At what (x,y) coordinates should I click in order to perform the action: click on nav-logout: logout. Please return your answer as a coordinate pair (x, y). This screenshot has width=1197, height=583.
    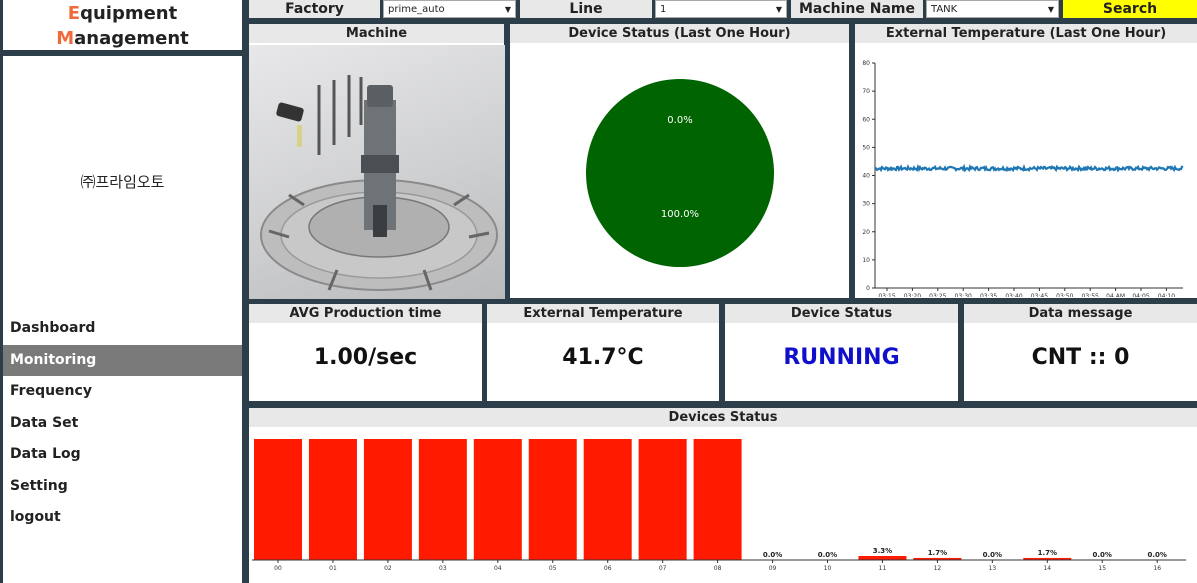
    Looking at the image, I should click on (122, 518).